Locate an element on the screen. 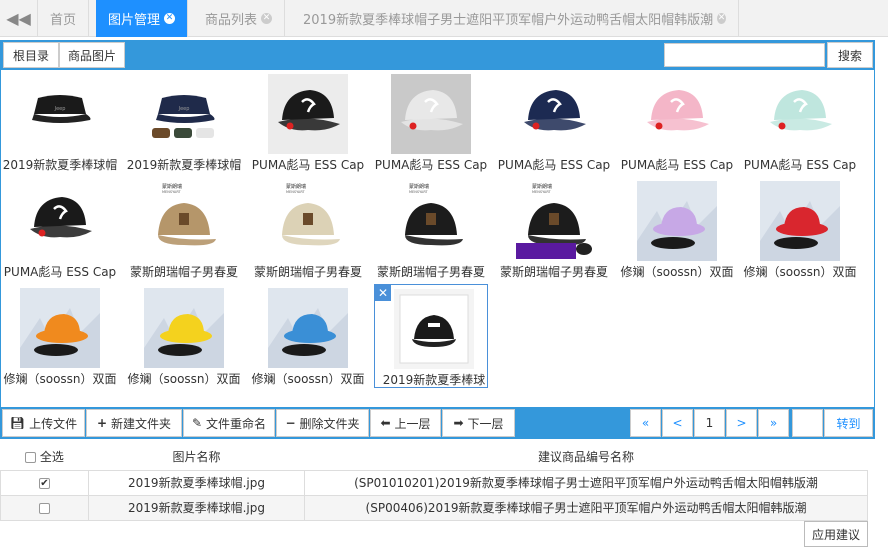  plus-icon: + is located at coordinates (102, 423).